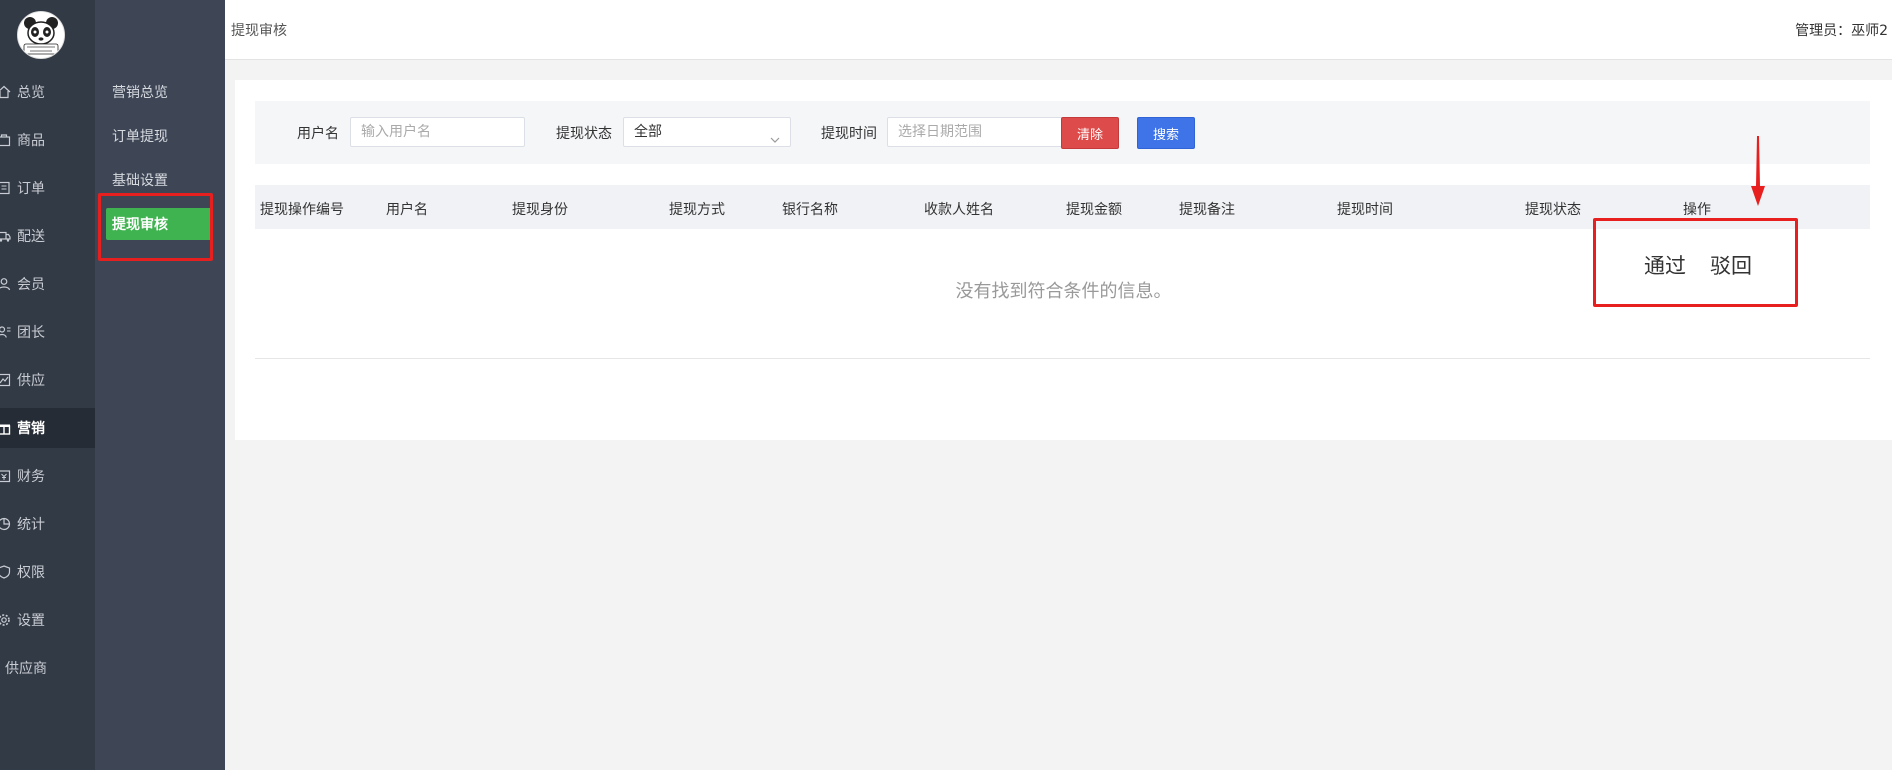  I want to click on rail-item-delivery: 配送, so click(47, 236).